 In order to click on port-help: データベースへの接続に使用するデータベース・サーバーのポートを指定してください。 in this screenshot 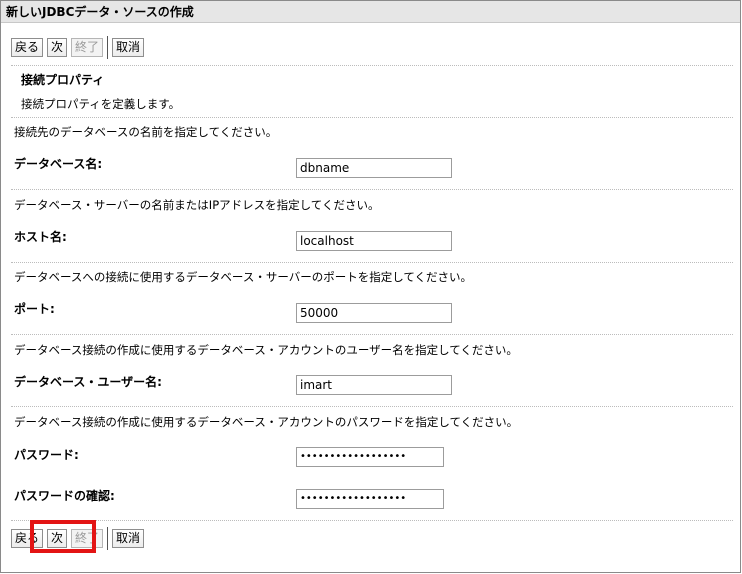, I will do `click(243, 277)`.